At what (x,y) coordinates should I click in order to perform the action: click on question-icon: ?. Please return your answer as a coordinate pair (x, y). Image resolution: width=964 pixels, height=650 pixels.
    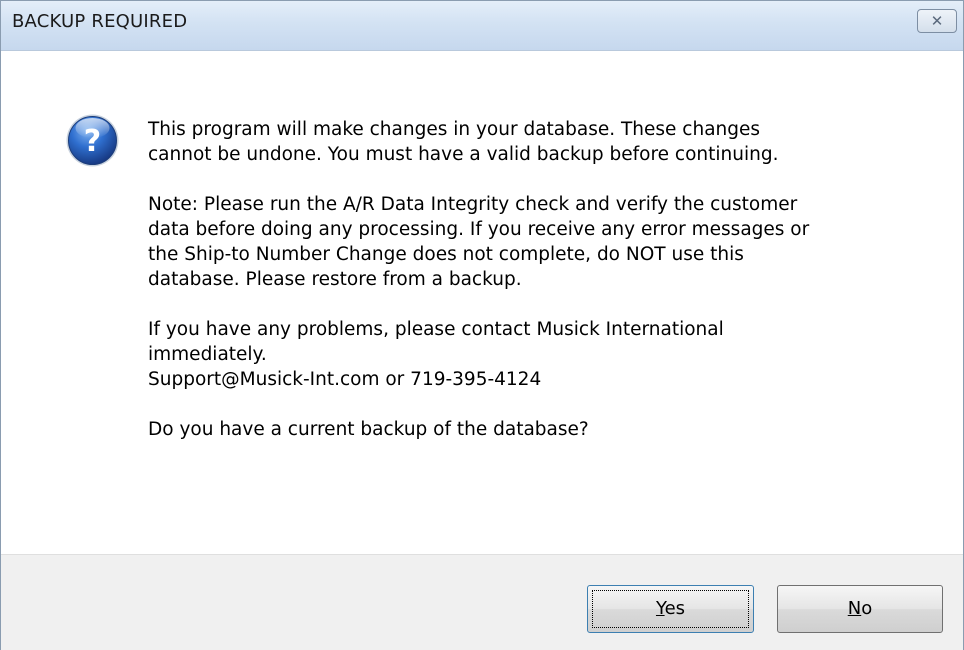
    Looking at the image, I should click on (92, 140).